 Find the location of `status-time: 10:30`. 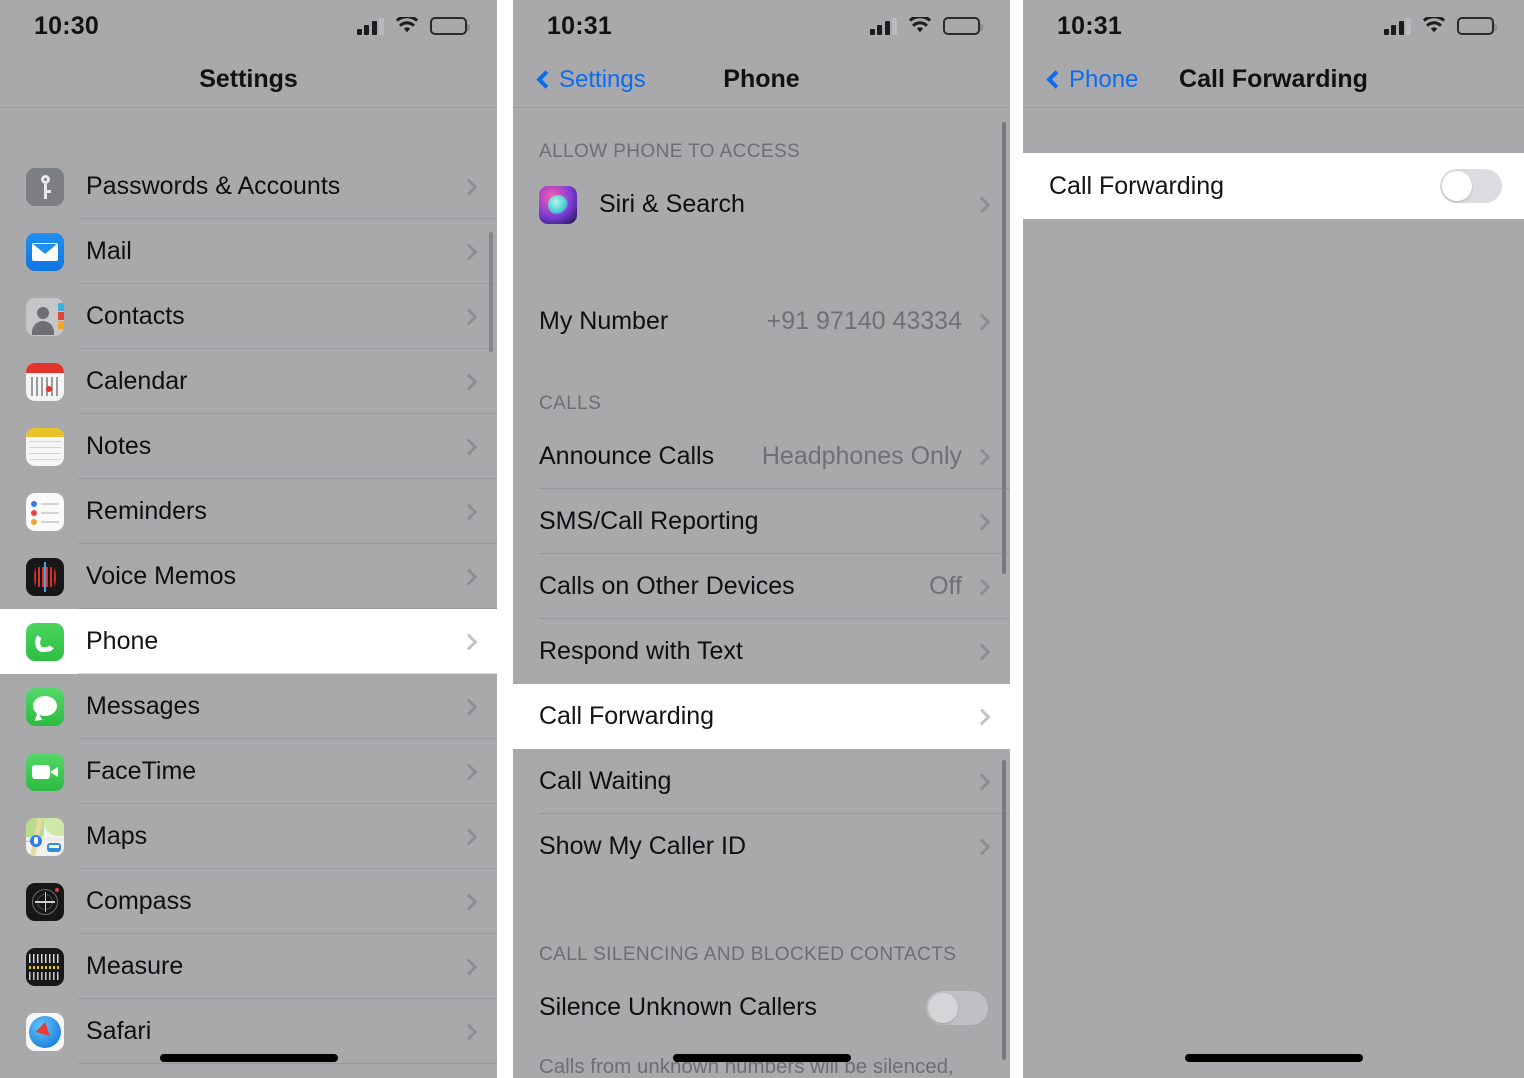

status-time: 10:30 is located at coordinates (66, 25).